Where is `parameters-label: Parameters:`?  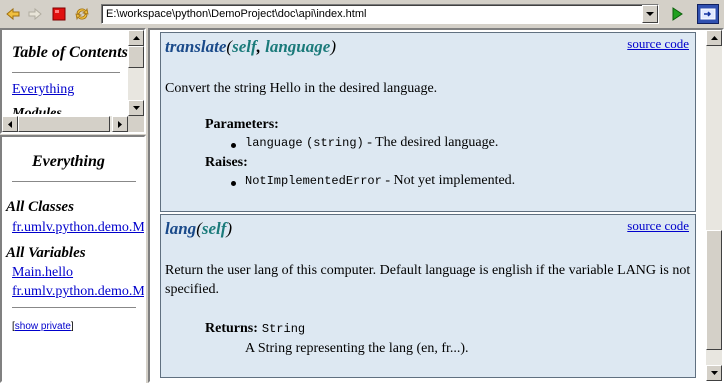 parameters-label: Parameters: is located at coordinates (242, 124).